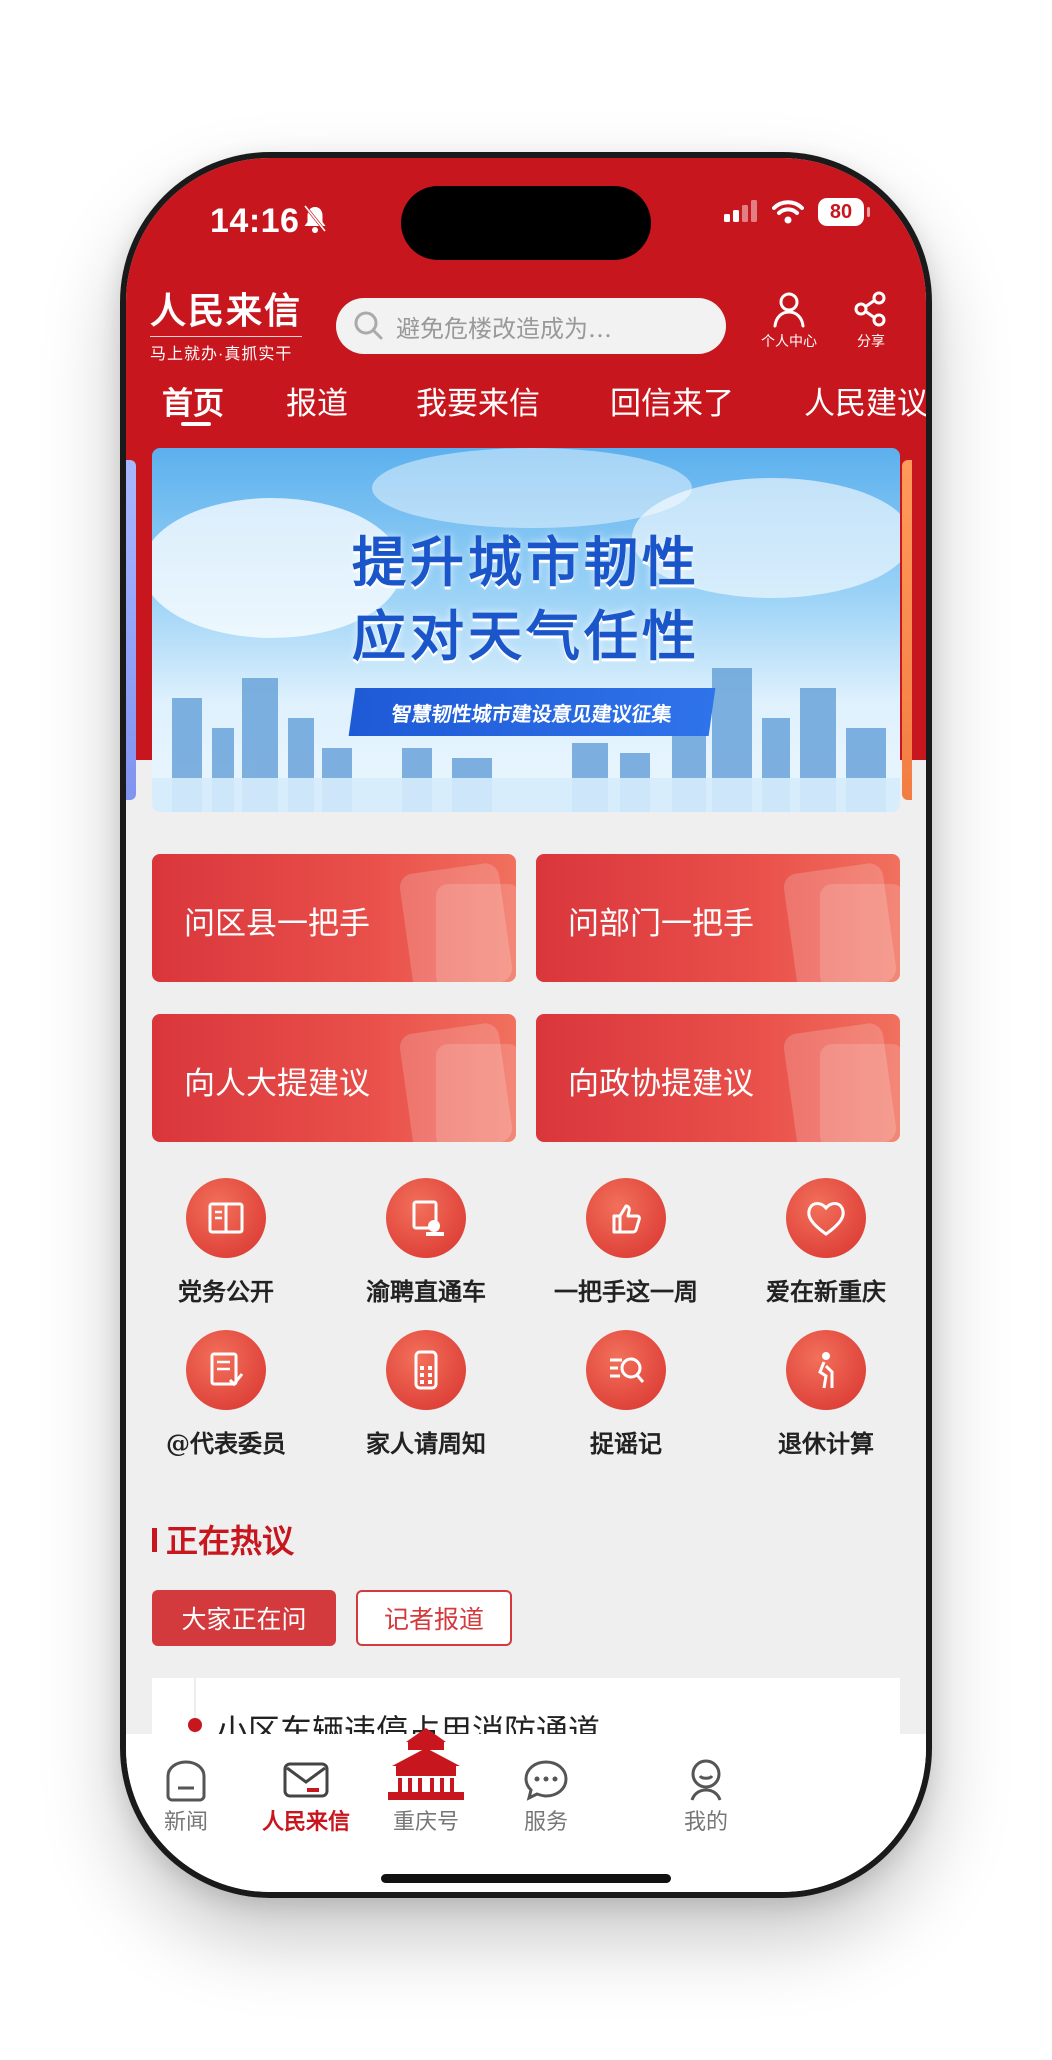 The image size is (1052, 2060). I want to click on suggest-to-cppcc-card: 向政协提建议, so click(718, 1078).